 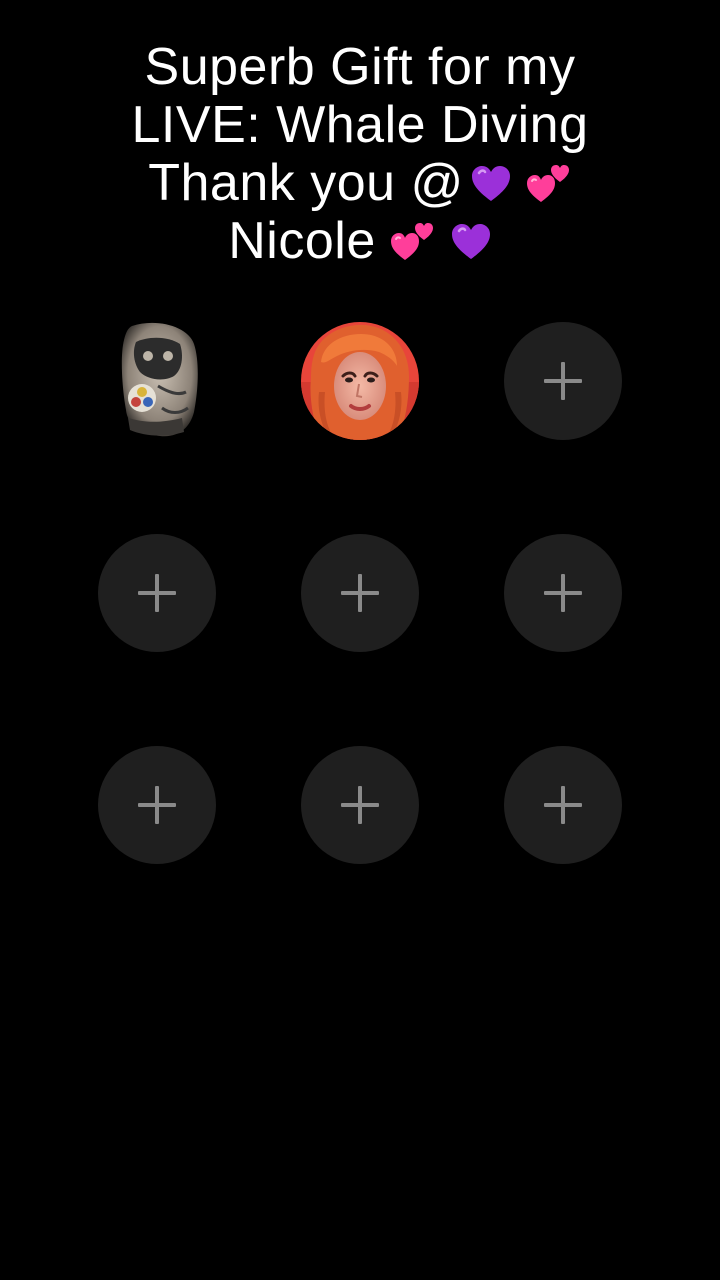 I want to click on tattoo-arm-avatar, so click(x=157, y=381).